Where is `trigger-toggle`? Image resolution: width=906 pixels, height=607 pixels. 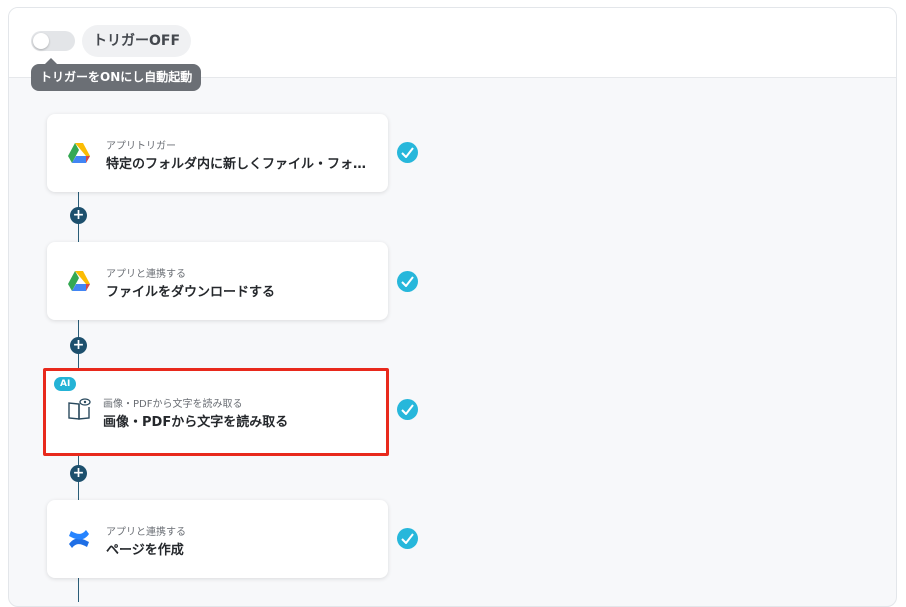
trigger-toggle is located at coordinates (53, 41).